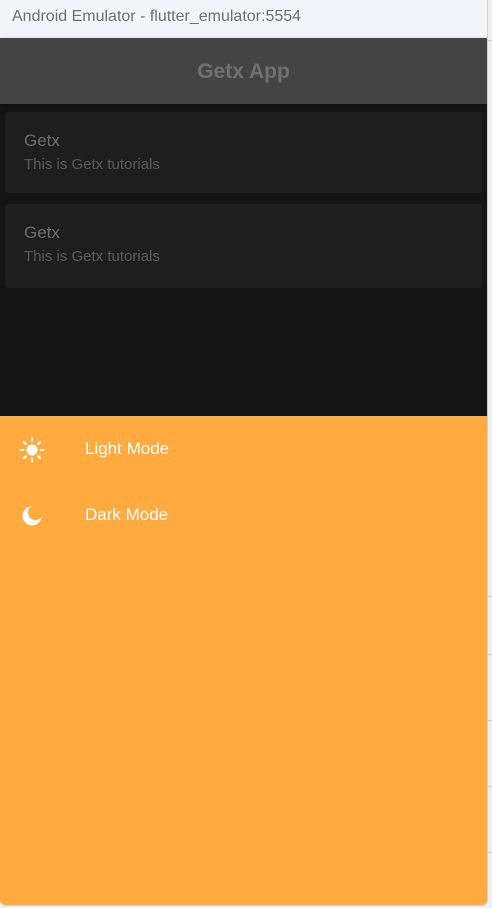 The width and height of the screenshot is (492, 908). Describe the element at coordinates (127, 448) in the screenshot. I see `light-mode-label: Light Mode` at that location.